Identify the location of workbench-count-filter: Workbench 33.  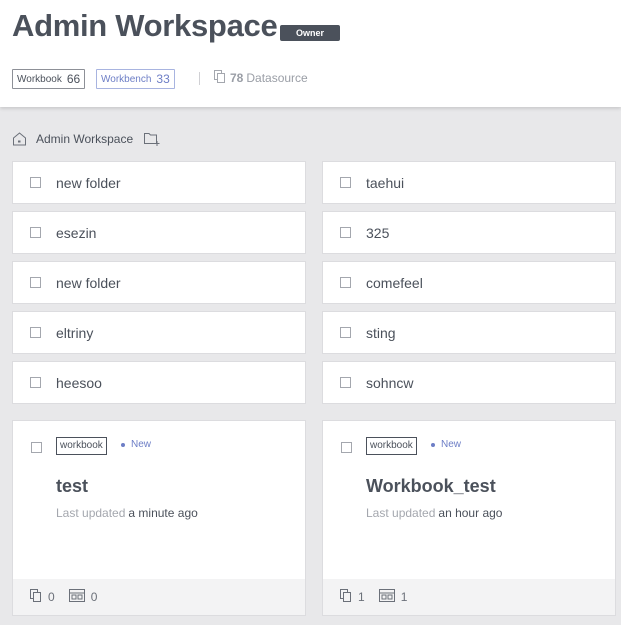
(135, 79).